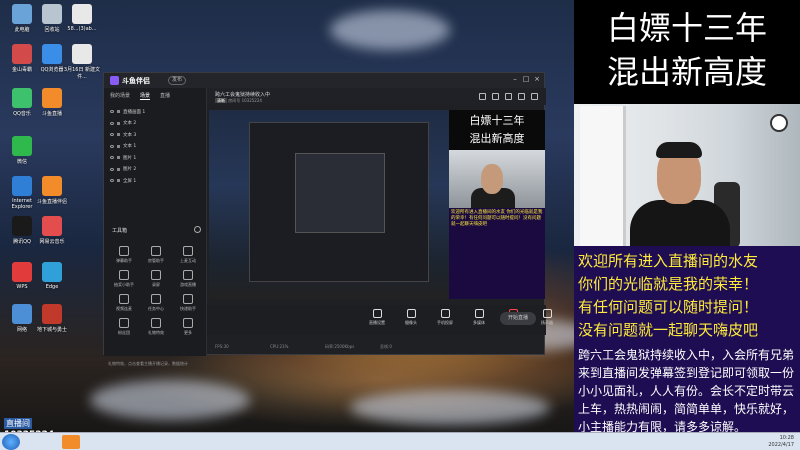  Describe the element at coordinates (134, 112) in the screenshot. I see `scene-label: 直播画面 1` at that location.